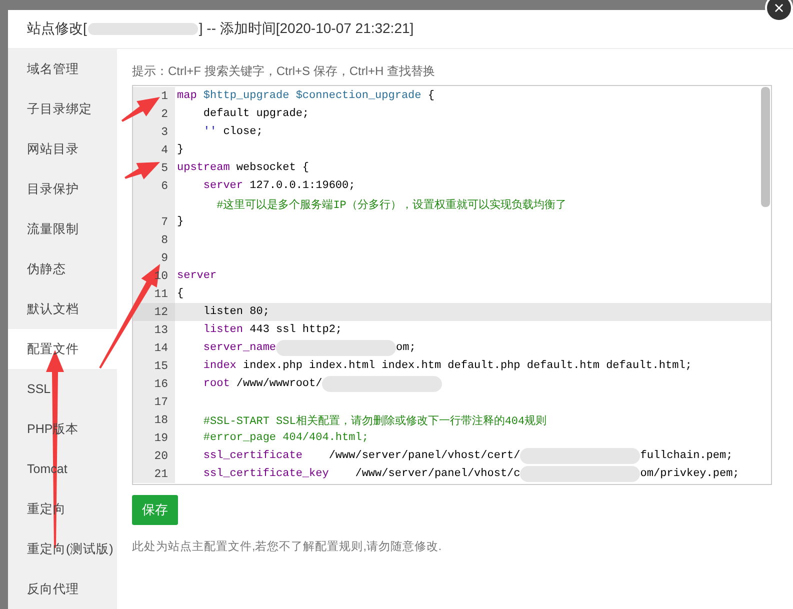 Image resolution: width=793 pixels, height=609 pixels. Describe the element at coordinates (209, 132) in the screenshot. I see `code-token: ''` at that location.